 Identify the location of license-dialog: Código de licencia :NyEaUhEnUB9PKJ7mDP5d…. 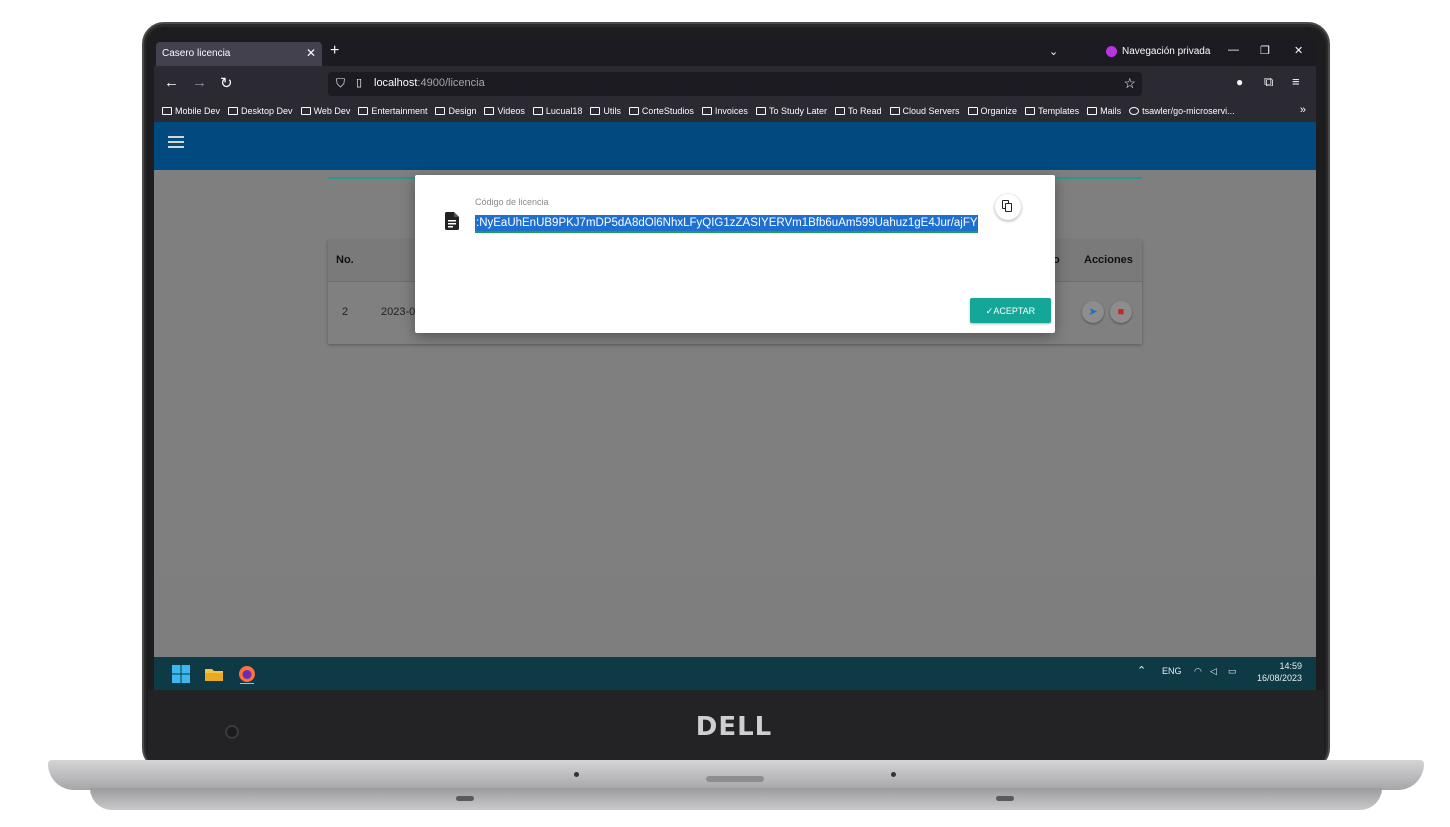
(735, 254).